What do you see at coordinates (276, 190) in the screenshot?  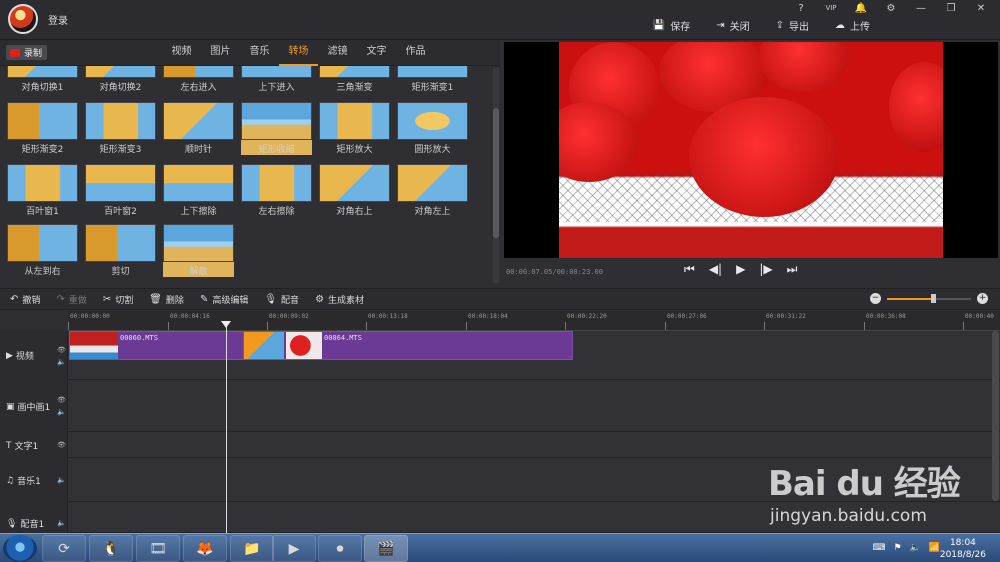 I see `transition-item: 左右擦除` at bounding box center [276, 190].